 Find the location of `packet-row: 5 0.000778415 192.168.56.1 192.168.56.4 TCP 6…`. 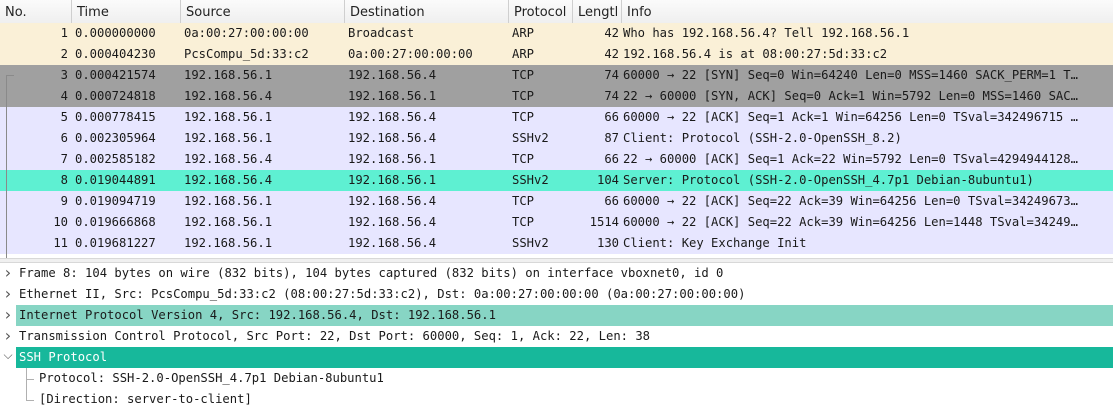

packet-row: 5 0.000778415 192.168.56.1 192.168.56.4 TCP 6… is located at coordinates (556, 117).